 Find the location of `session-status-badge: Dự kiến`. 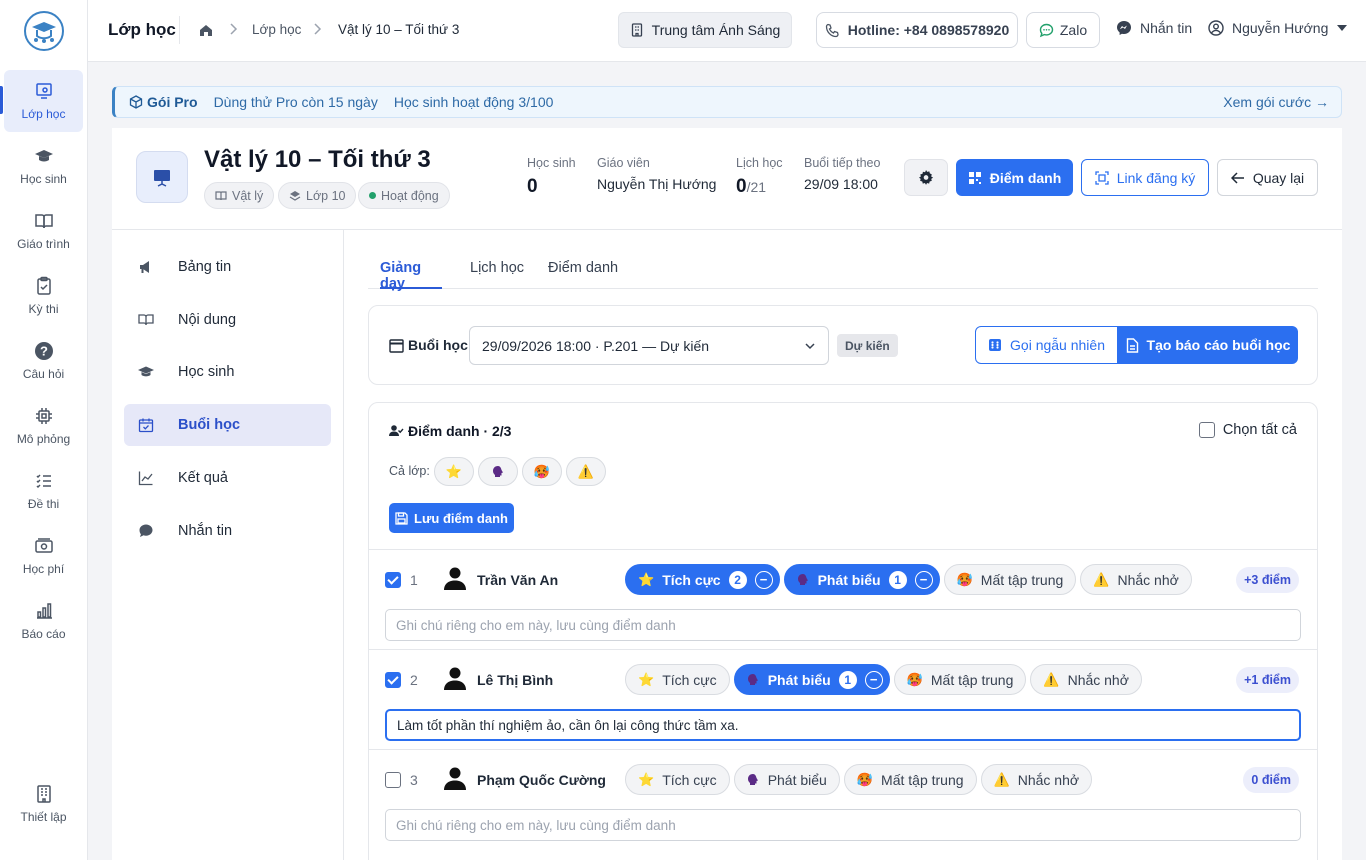

session-status-badge: Dự kiến is located at coordinates (867, 345).